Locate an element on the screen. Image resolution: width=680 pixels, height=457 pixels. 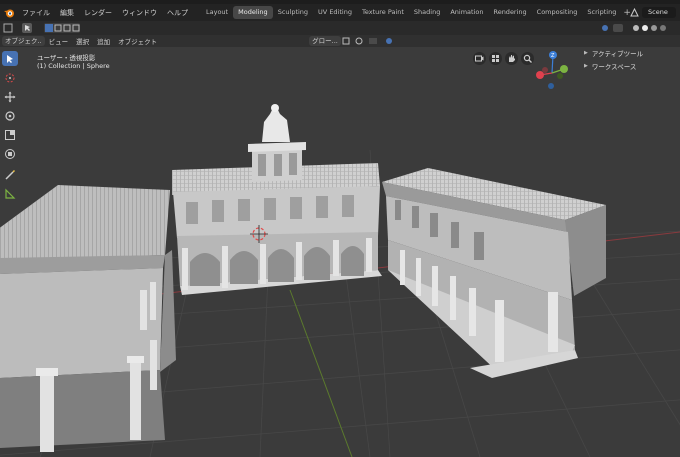
zoom-icon is located at coordinates (527, 58).